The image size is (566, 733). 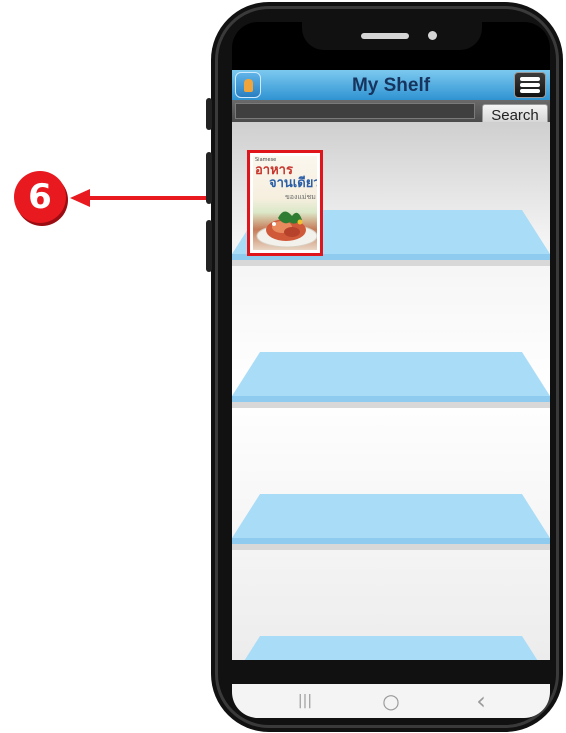 What do you see at coordinates (40, 197) in the screenshot?
I see `callout-number-badge: 6` at bounding box center [40, 197].